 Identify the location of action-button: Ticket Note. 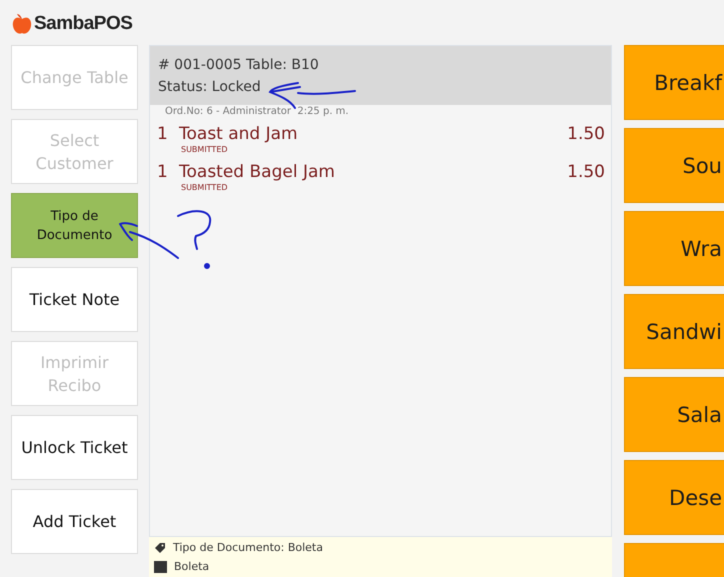
(74, 299).